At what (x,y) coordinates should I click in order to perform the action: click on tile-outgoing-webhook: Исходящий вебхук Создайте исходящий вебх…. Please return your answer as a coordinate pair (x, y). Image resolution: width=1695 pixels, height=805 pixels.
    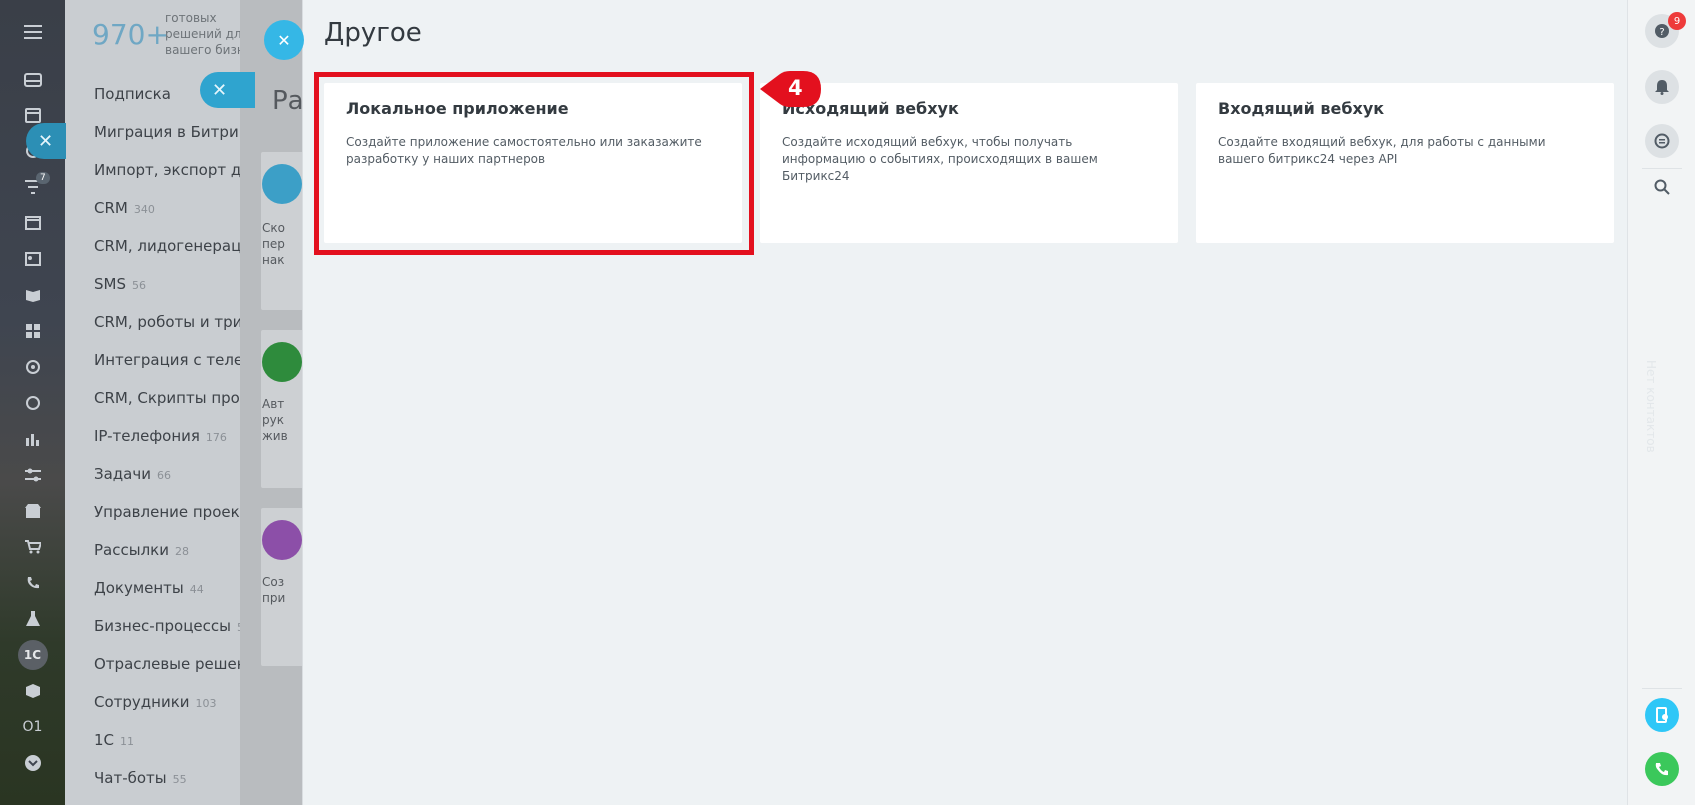
    Looking at the image, I should click on (969, 163).